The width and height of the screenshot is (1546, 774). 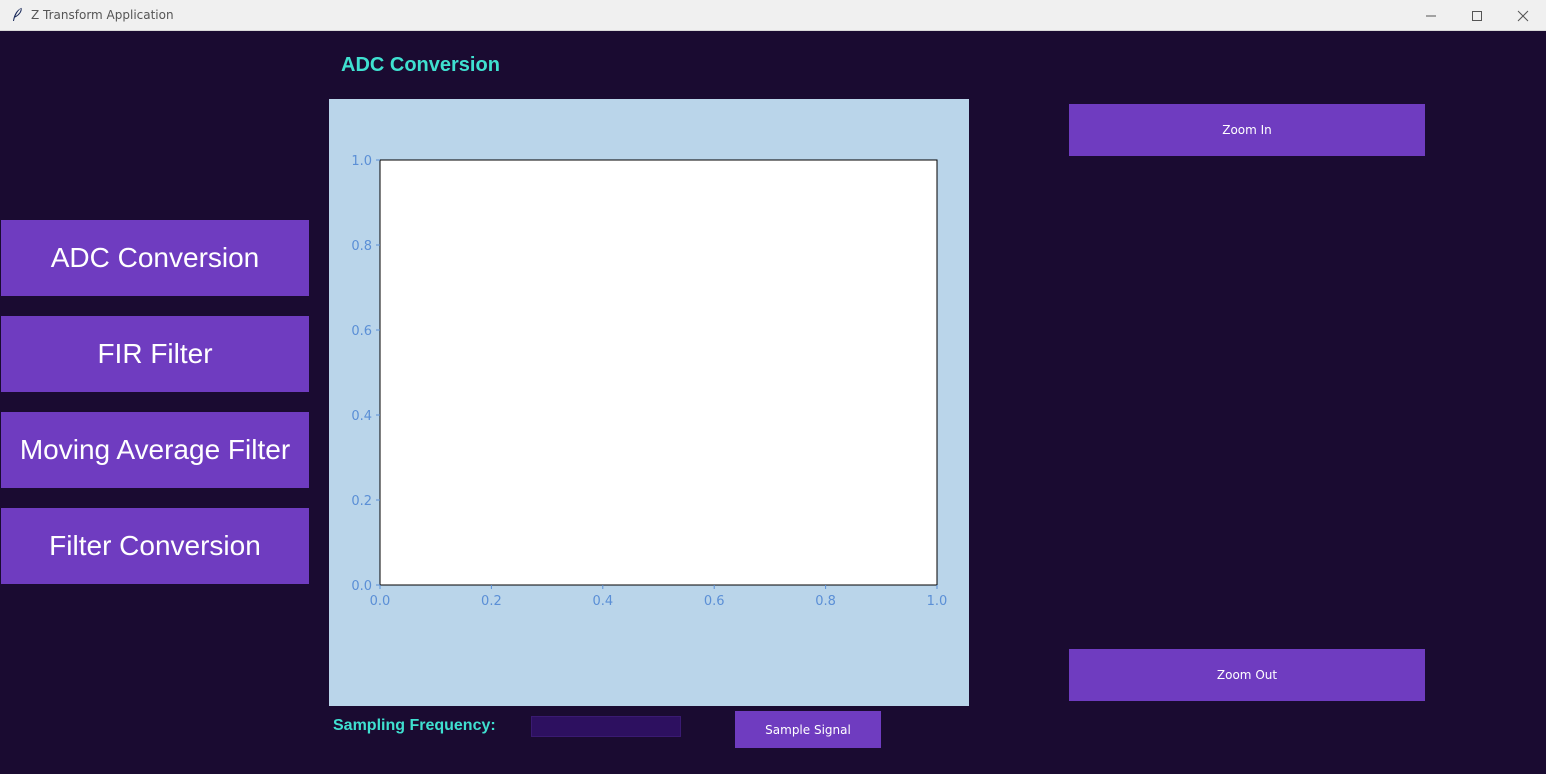 What do you see at coordinates (606, 726) in the screenshot?
I see `sampling-frequency-input` at bounding box center [606, 726].